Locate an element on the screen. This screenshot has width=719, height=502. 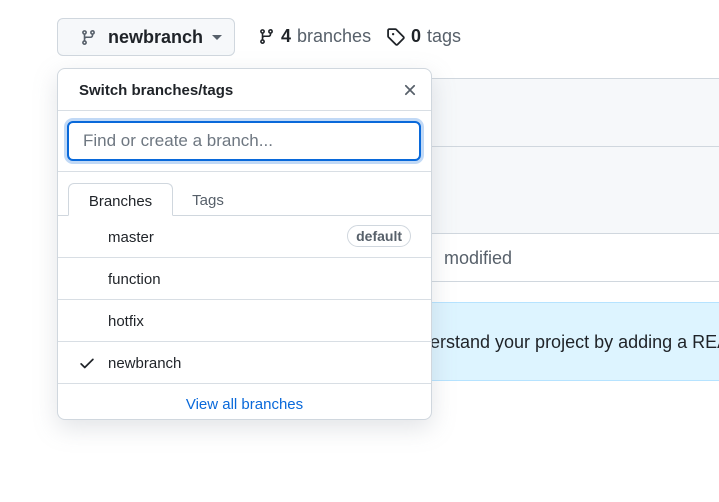
repo-file-row is located at coordinates (569, 190).